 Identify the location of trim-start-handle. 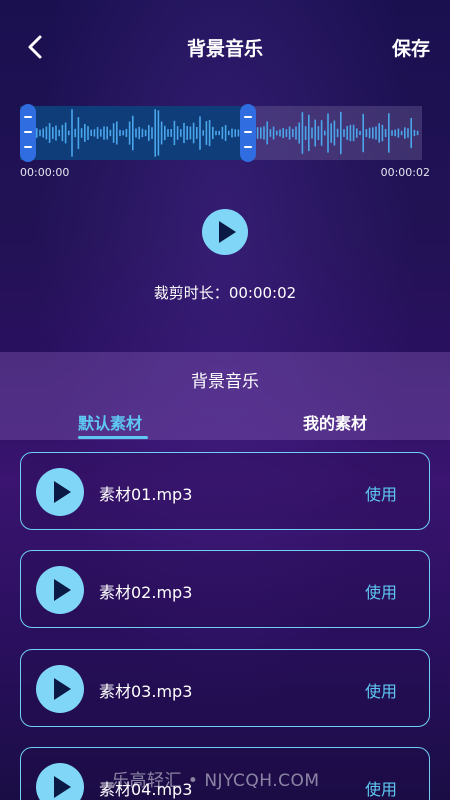
(28, 133).